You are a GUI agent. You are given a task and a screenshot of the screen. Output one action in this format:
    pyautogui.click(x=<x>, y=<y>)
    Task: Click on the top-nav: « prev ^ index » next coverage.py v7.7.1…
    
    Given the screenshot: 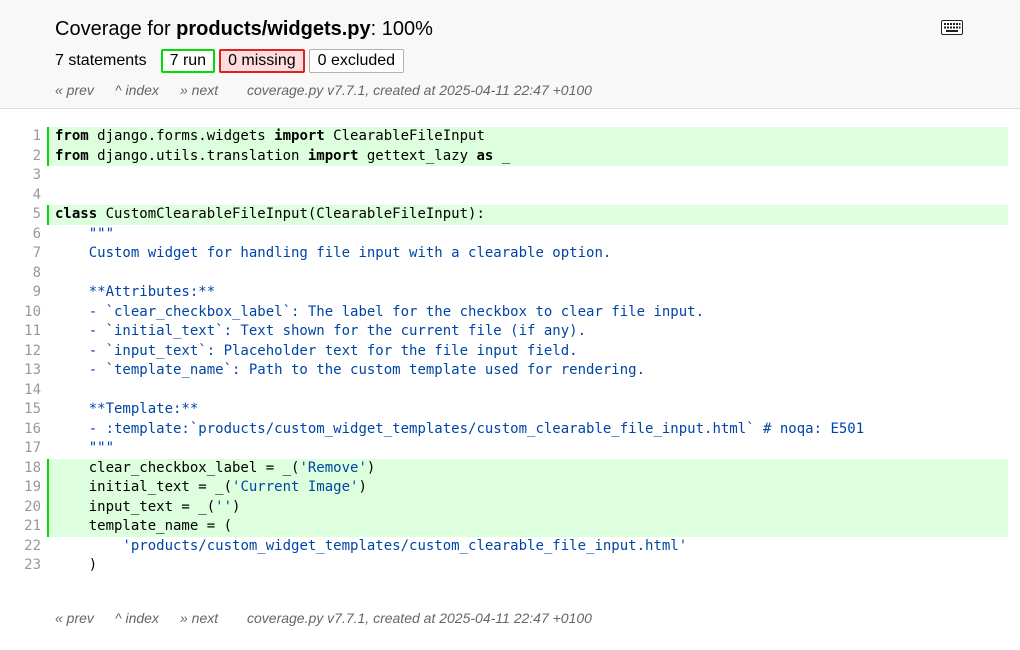 What is the action you would take?
    pyautogui.click(x=323, y=90)
    